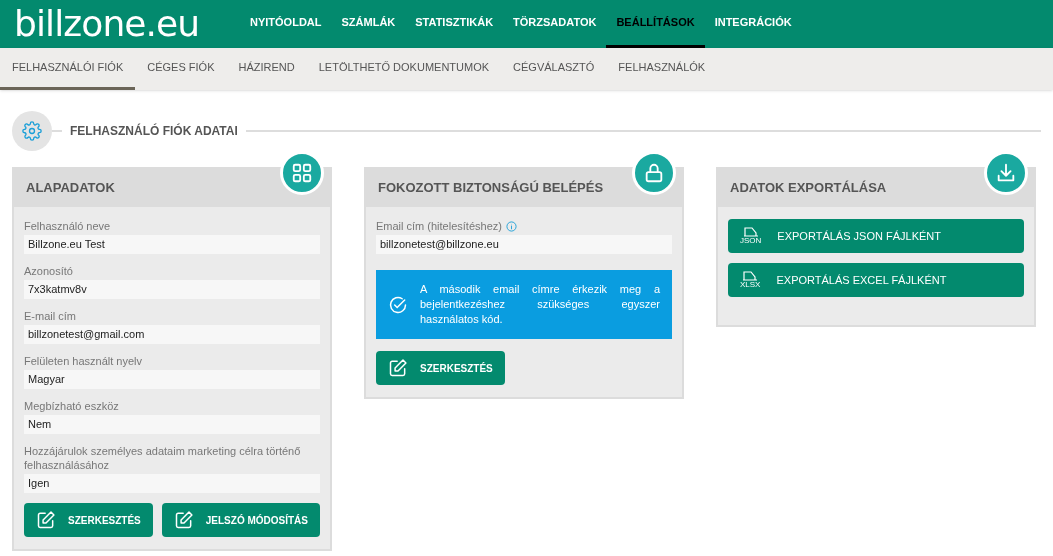 The image size is (1053, 556). I want to click on notice-text: A második email címre érkezik meg a bejelentkezéshez szükséges egyszer használatos kód., so click(540, 304).